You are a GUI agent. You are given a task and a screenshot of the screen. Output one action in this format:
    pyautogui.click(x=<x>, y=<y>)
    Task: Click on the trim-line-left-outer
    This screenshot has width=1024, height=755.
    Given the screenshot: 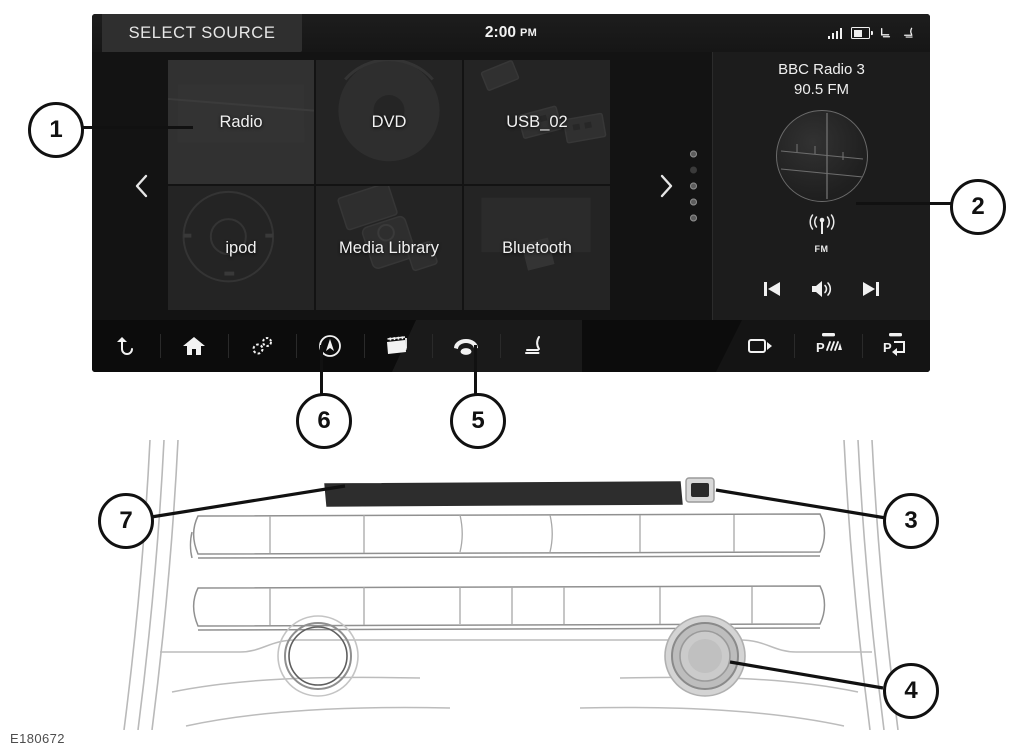 What is the action you would take?
    pyautogui.click(x=137, y=585)
    